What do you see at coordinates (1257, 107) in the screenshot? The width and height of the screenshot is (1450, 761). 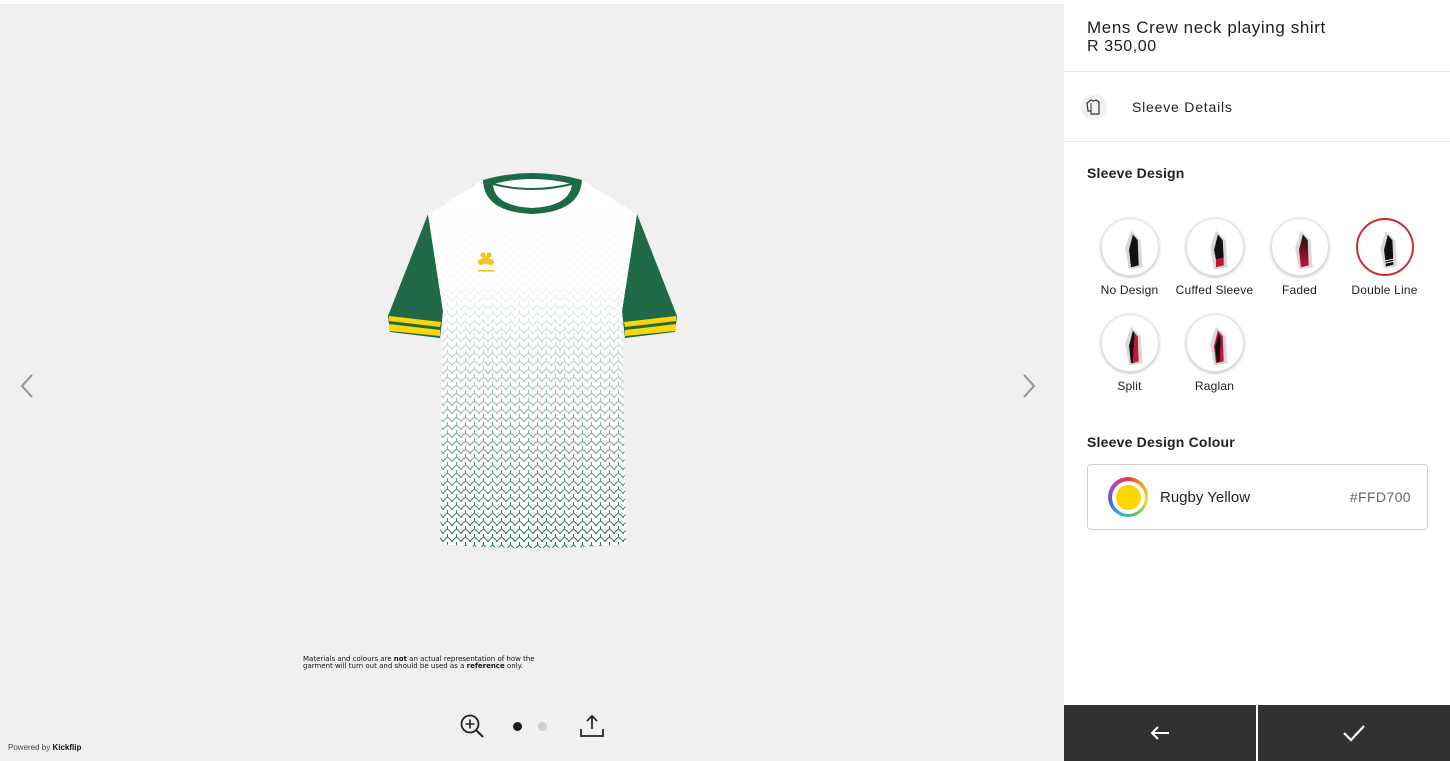 I see `section-sleeve-details: Sleeve Details` at bounding box center [1257, 107].